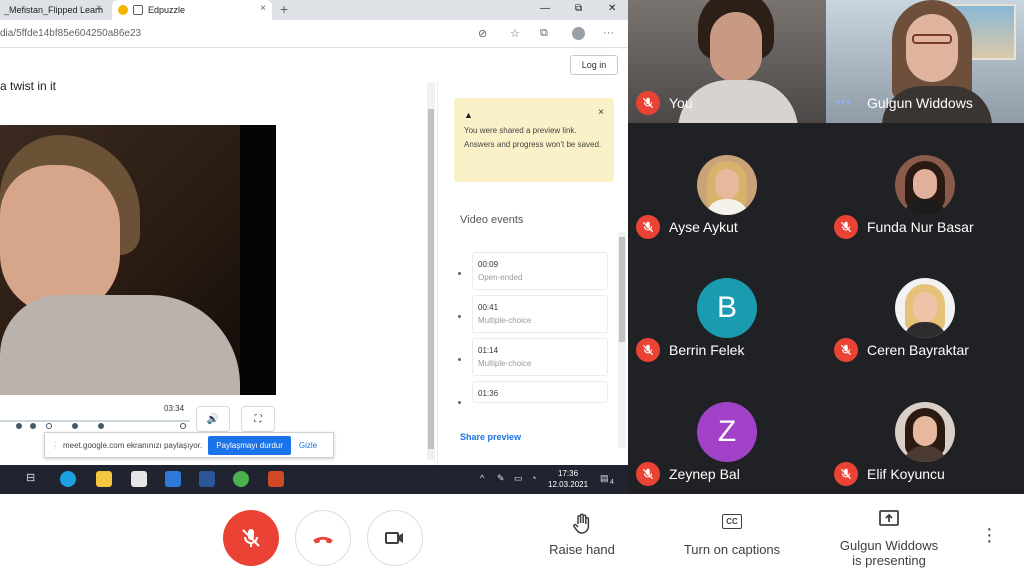  Describe the element at coordinates (703, 227) in the screenshot. I see `participant-name: Ayse Aykut` at that location.